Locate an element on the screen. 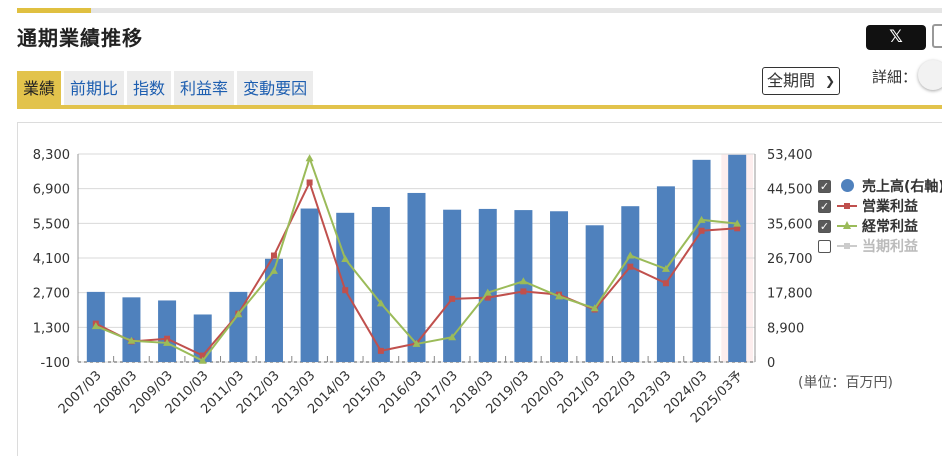 This screenshot has width=942, height=456. legend-item-net: 当期利益 is located at coordinates (880, 246).